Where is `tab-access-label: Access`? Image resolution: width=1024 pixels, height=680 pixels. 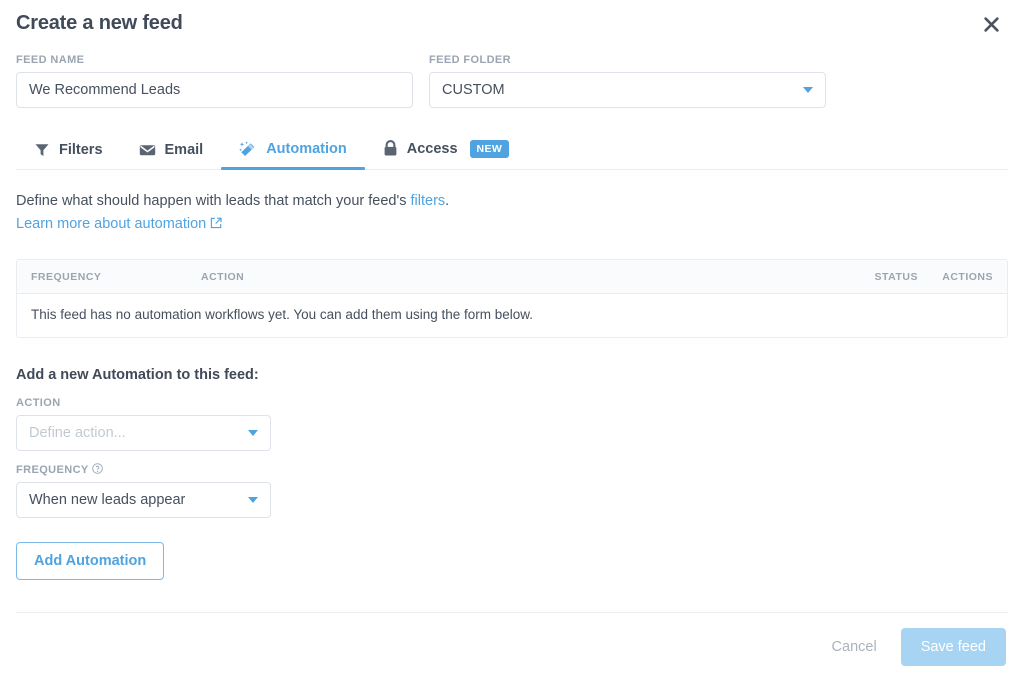
tab-access-label: Access is located at coordinates (432, 148).